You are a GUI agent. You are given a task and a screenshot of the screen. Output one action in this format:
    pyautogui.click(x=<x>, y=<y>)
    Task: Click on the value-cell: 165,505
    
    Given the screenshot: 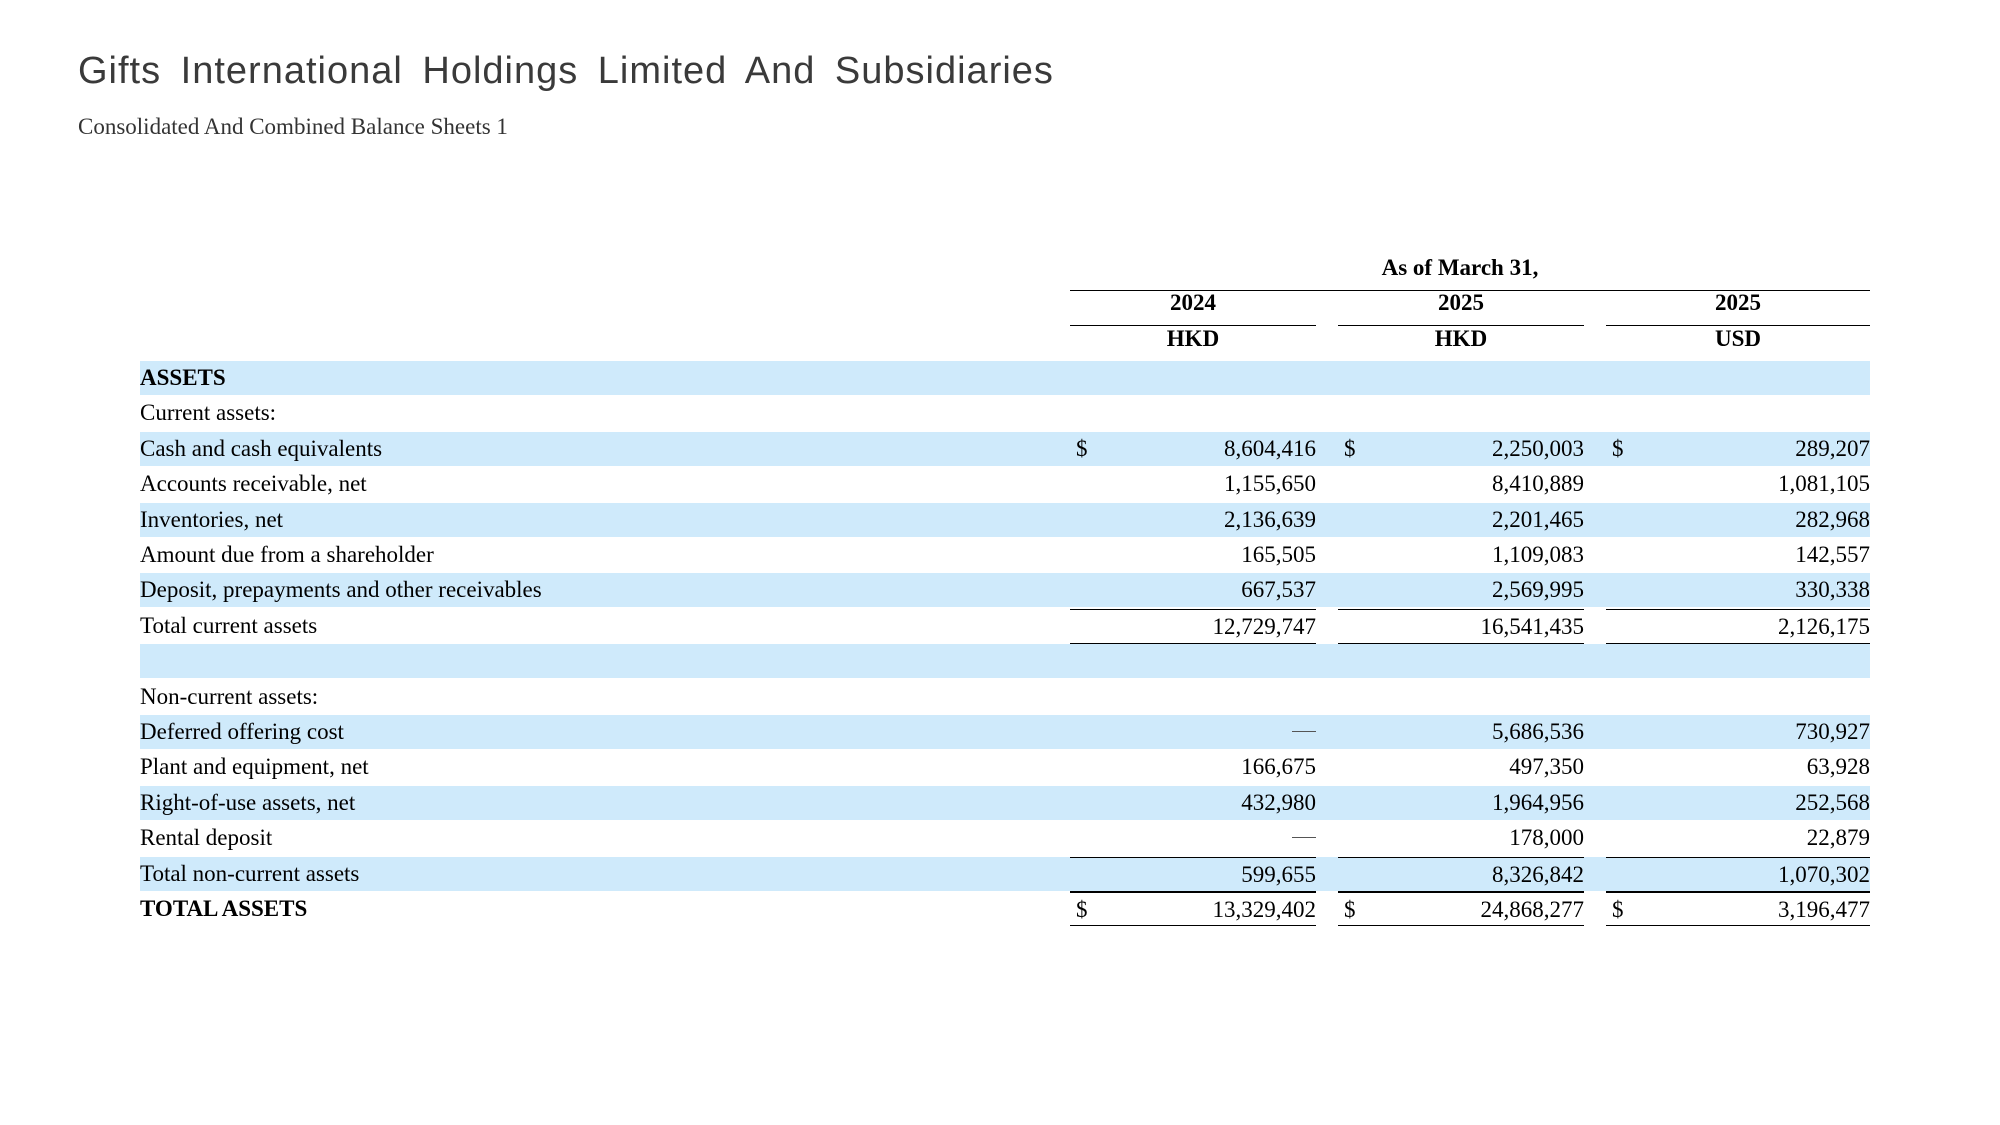 What is the action you would take?
    pyautogui.click(x=1193, y=555)
    